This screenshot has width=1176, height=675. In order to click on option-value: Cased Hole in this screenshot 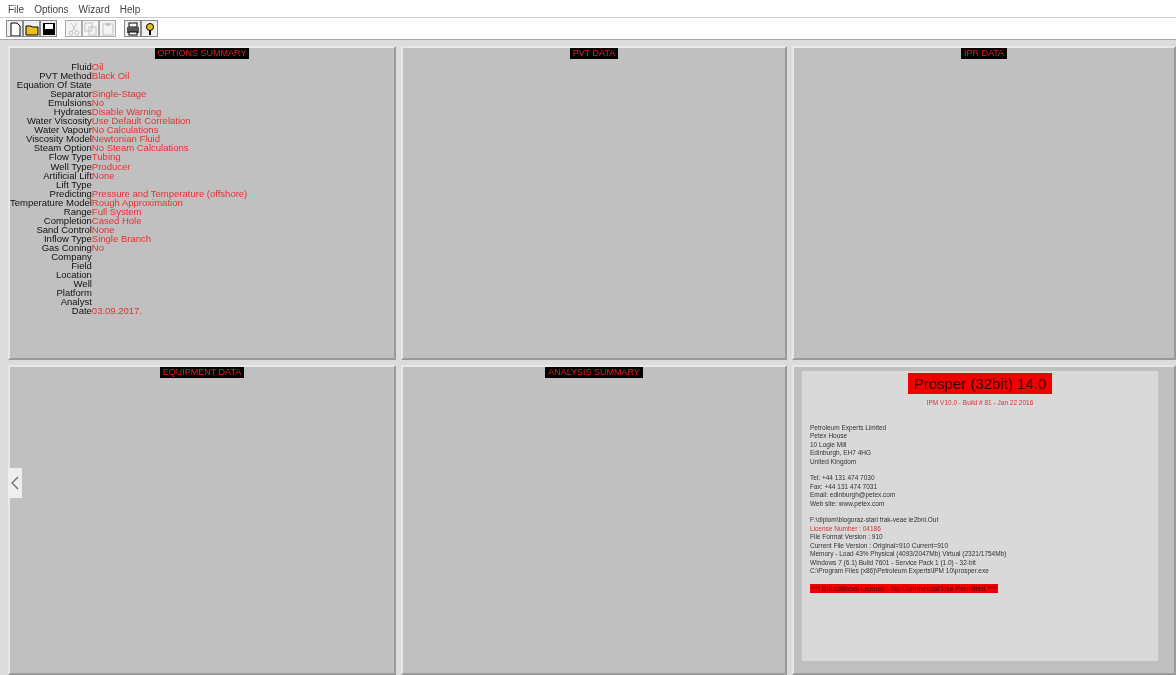, I will do `click(117, 220)`.